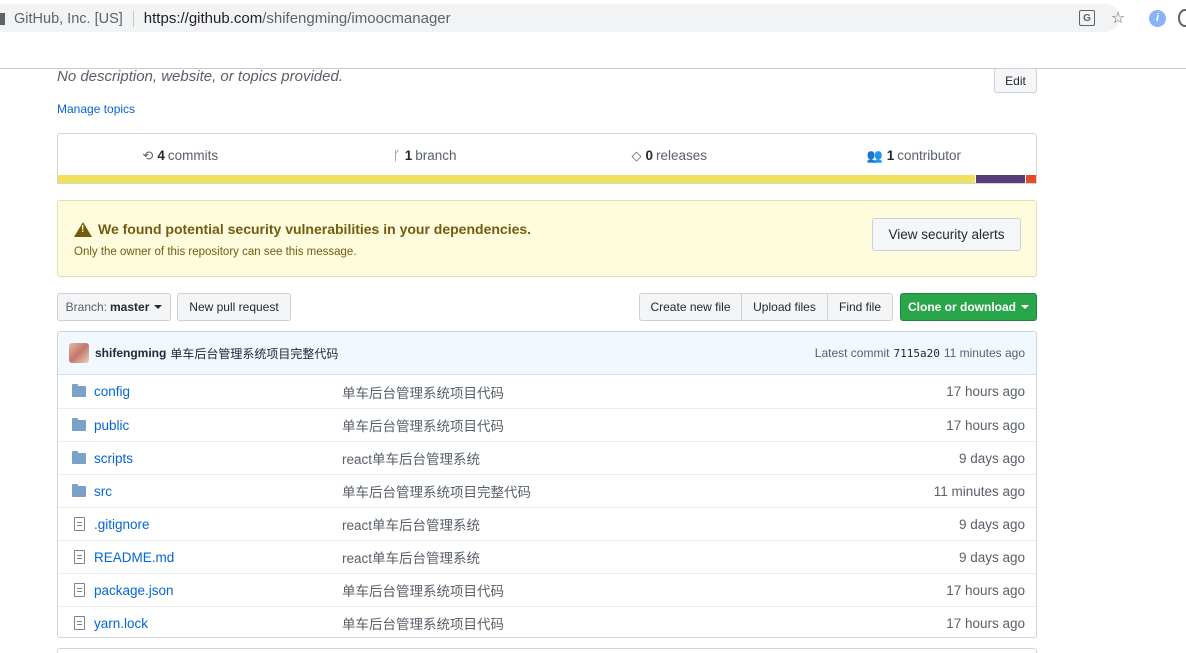 This screenshot has height=653, width=1186. I want to click on releases-label: releases, so click(681, 155).